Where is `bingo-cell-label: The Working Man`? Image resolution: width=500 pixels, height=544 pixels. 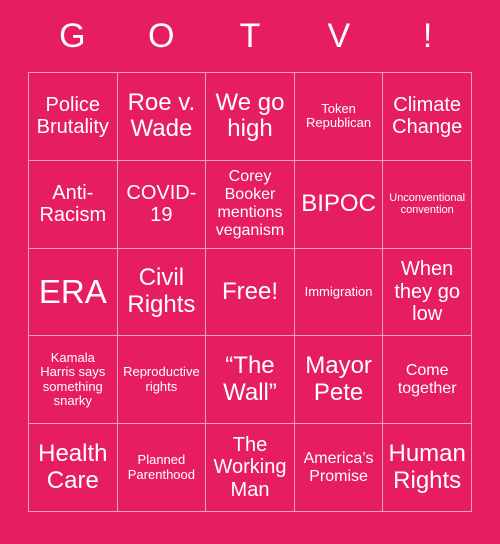 bingo-cell-label: The Working Man is located at coordinates (250, 467).